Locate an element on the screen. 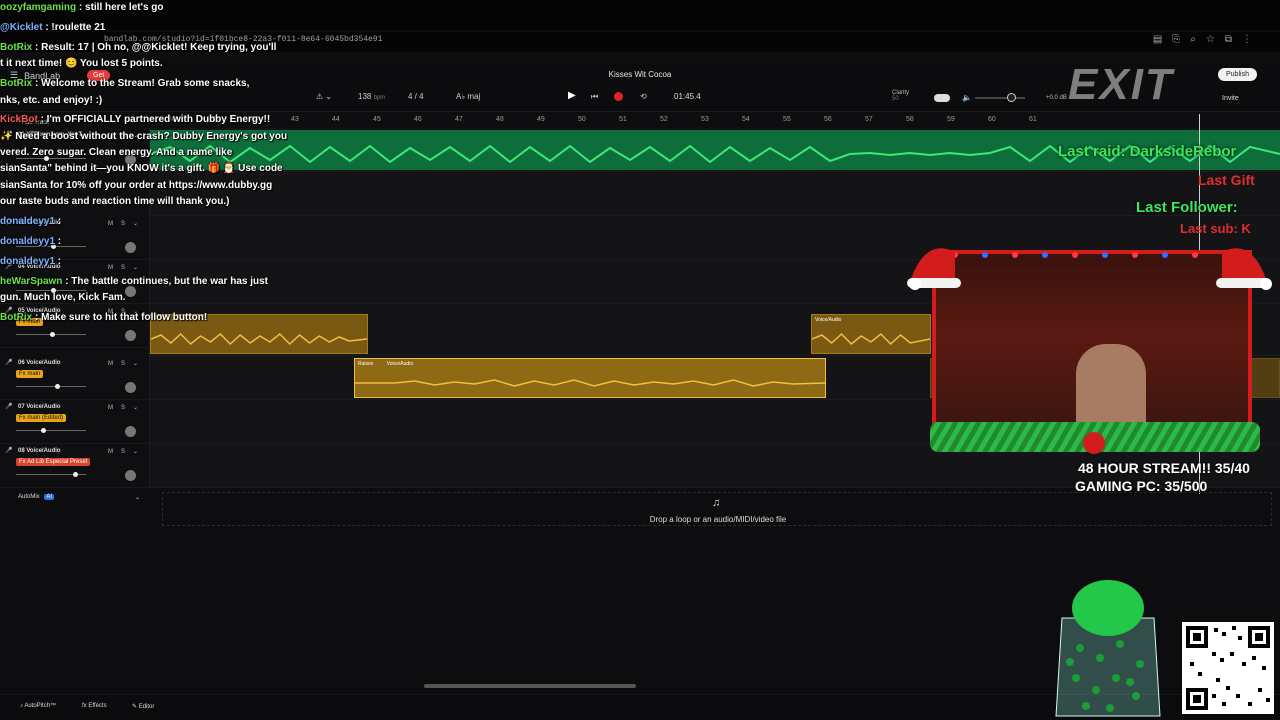 The image size is (1280, 720). publish-button: Publish is located at coordinates (1237, 74).